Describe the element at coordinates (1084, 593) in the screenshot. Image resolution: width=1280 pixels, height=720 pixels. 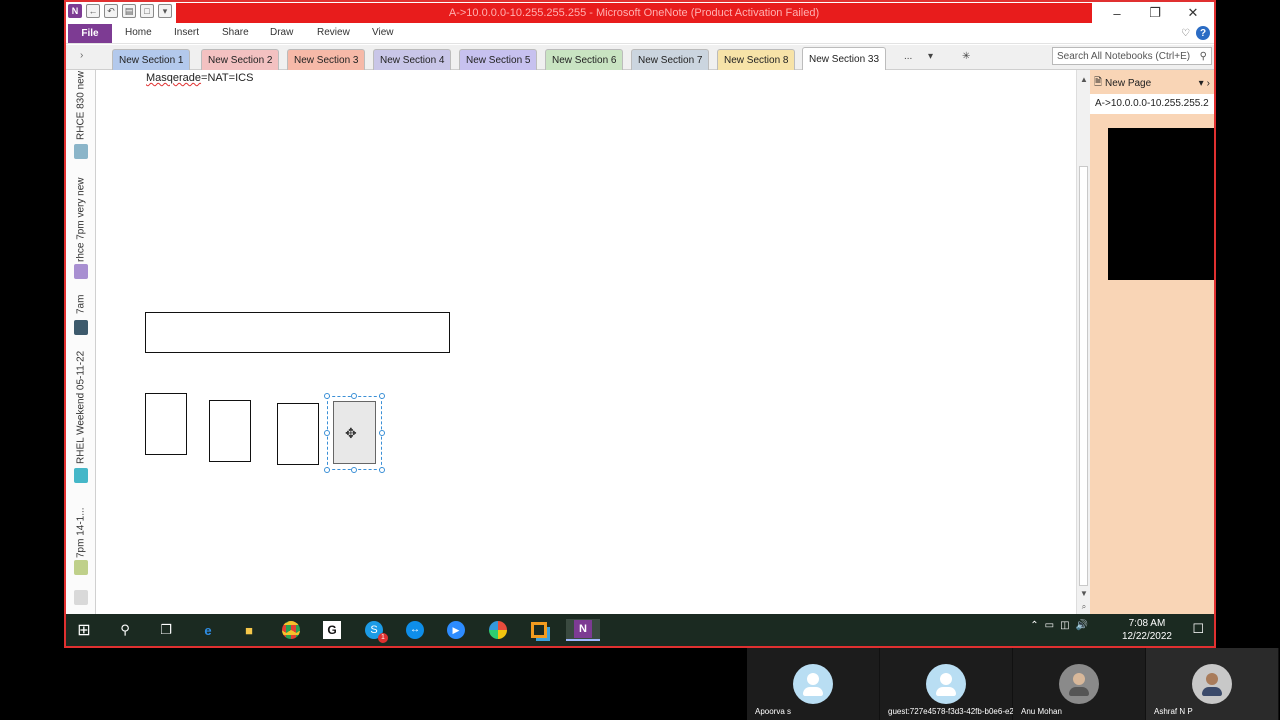
I see `scroll-down-icon: ▼` at that location.